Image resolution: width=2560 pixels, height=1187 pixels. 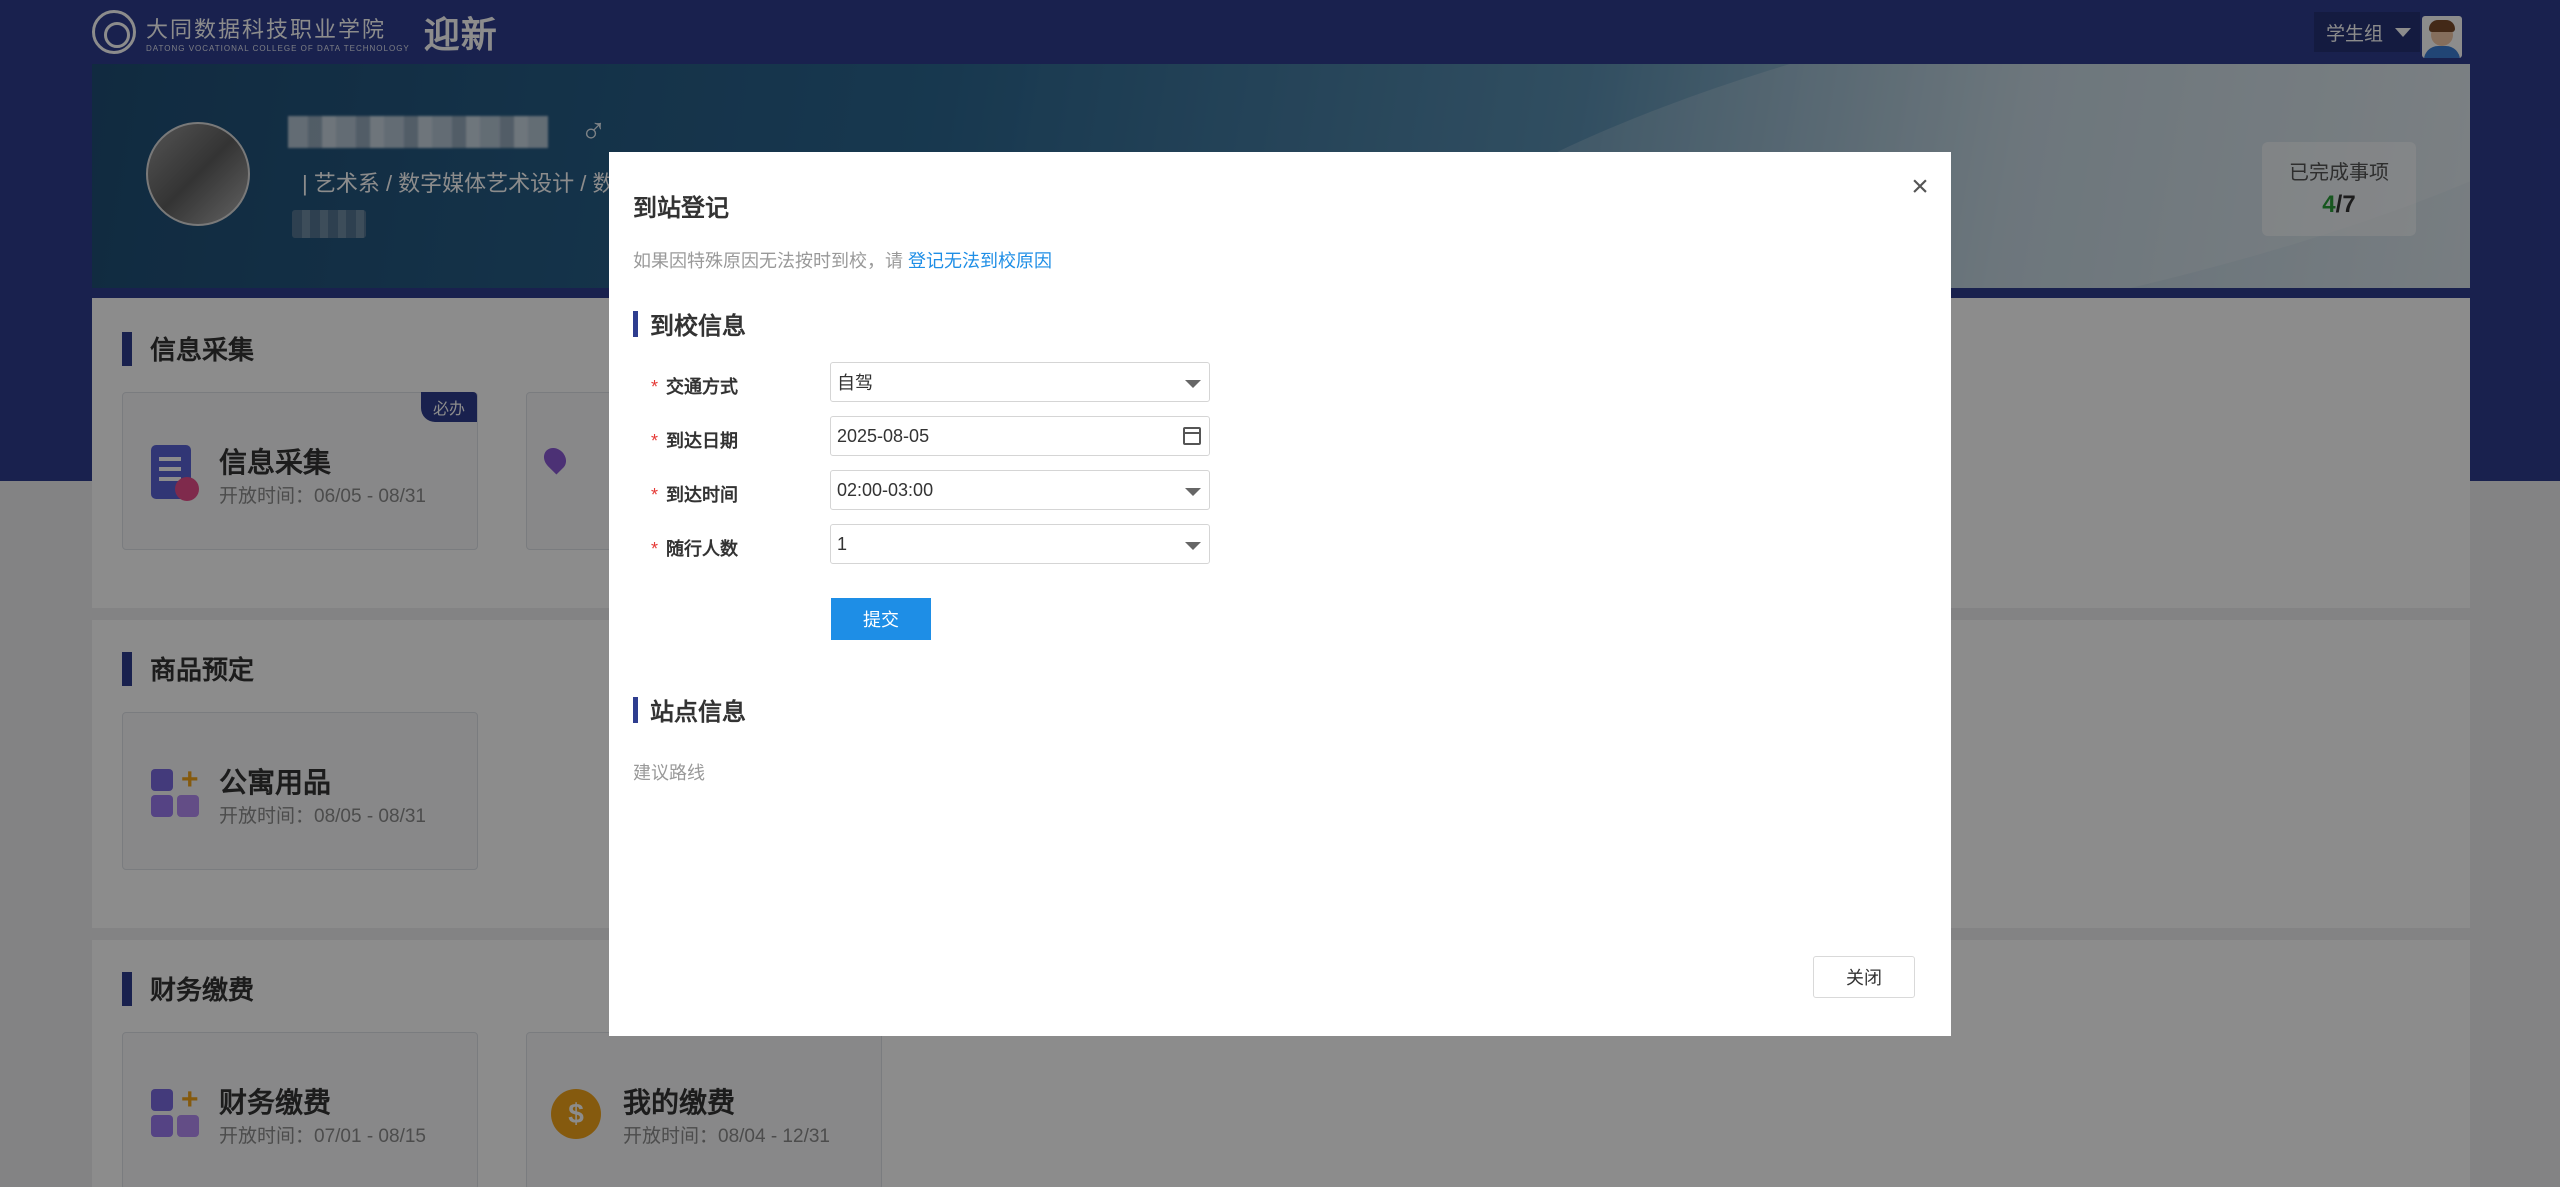 I want to click on arrival-time-select: 02:00-03:00, so click(x=1020, y=490).